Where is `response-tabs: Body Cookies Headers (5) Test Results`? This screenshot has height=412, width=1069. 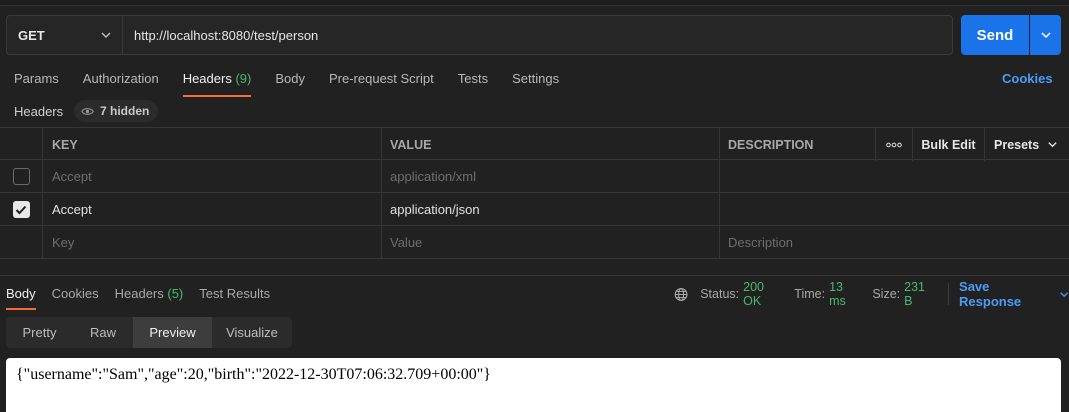 response-tabs: Body Cookies Headers (5) Test Results is located at coordinates (146, 298).